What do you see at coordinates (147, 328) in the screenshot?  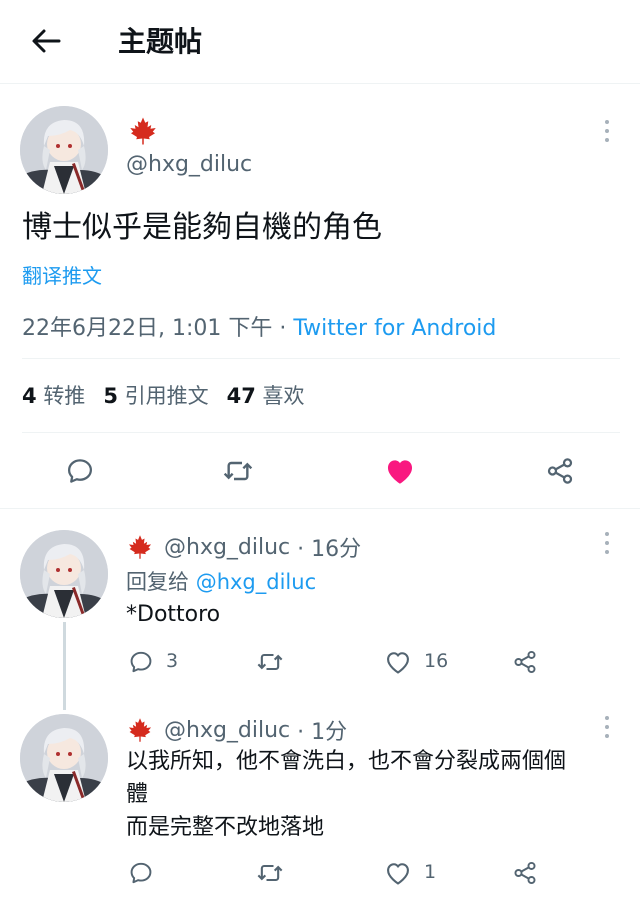 I see `tweet-timestamp: 22年6月22日, 1:01 下午` at bounding box center [147, 328].